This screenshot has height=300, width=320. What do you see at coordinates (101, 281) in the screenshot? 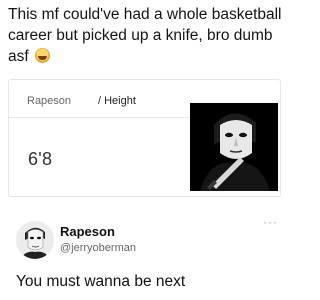
I see `tweet-text: You must wanna be next` at bounding box center [101, 281].